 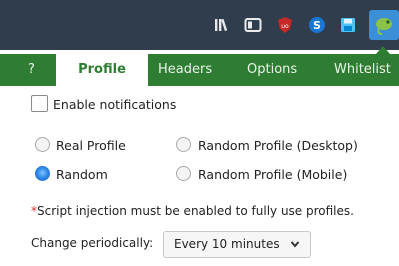 I want to click on change-periodically-value: Every 10 minutes, so click(x=227, y=244).